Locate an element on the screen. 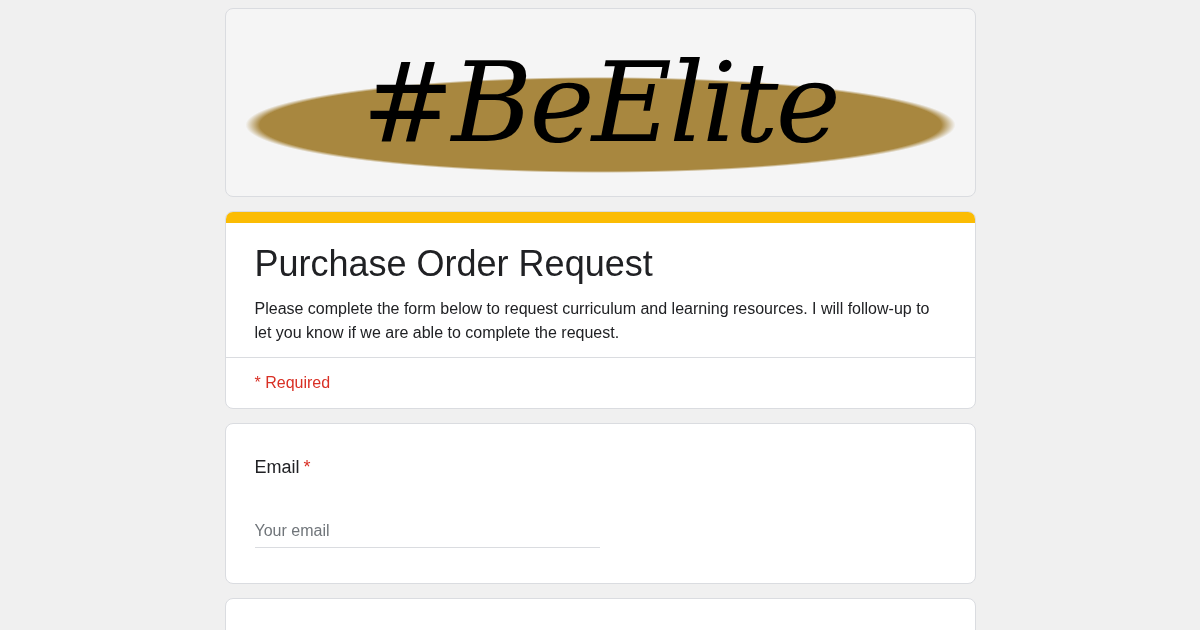 The height and width of the screenshot is (630, 1200). email-input-field: Your email is located at coordinates (427, 533).